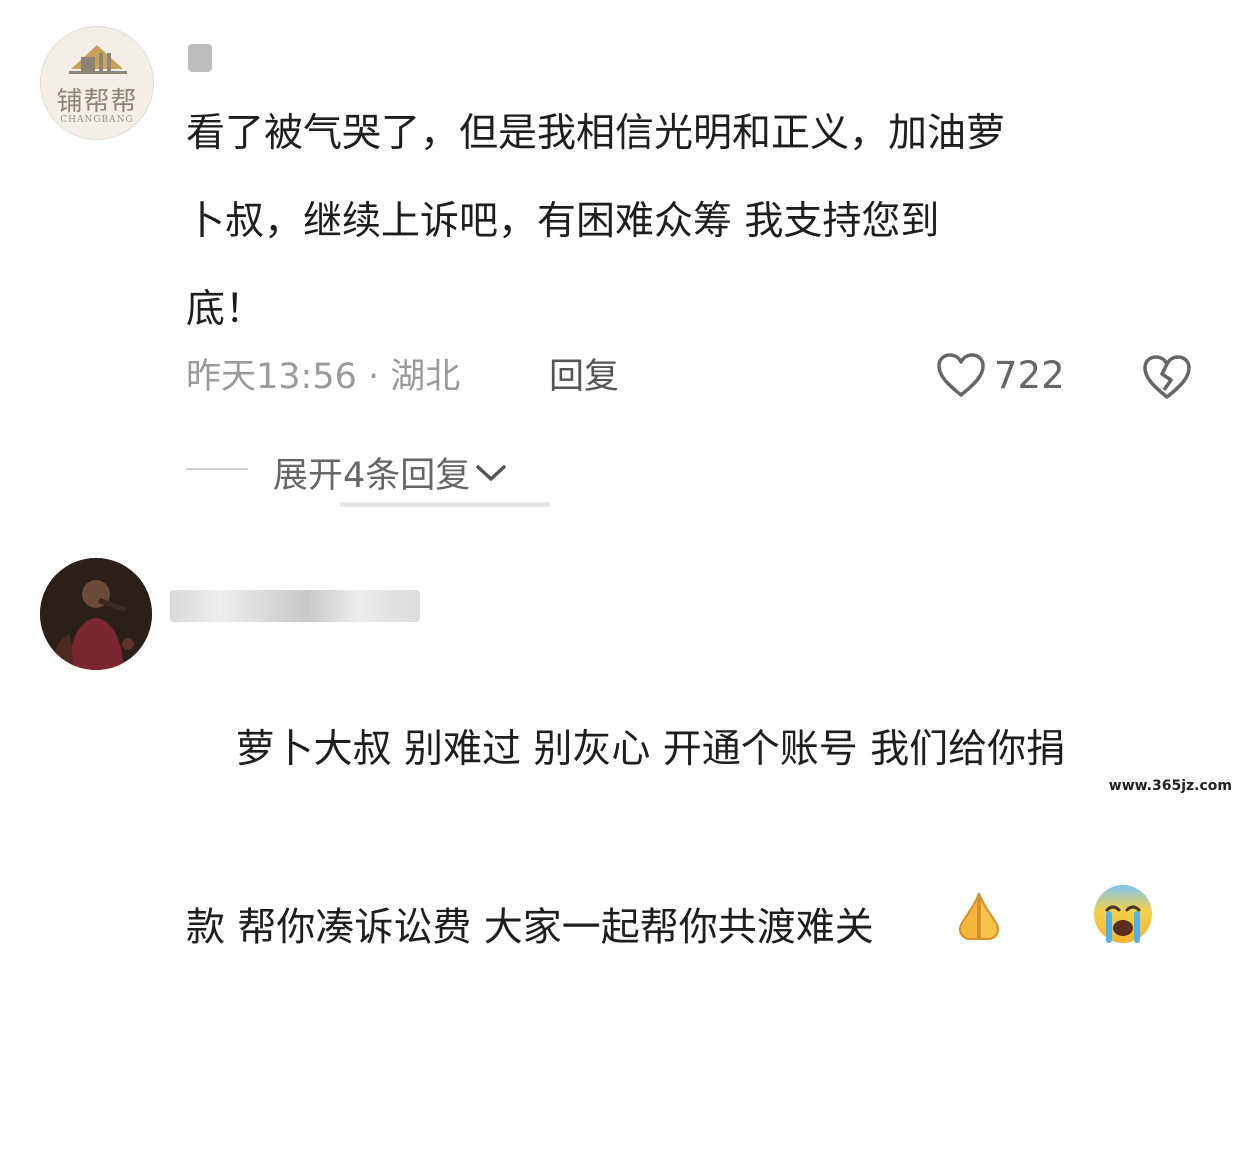 The image size is (1242, 1154). Describe the element at coordinates (1170, 786) in the screenshot. I see `watermark: www.365jz.com` at that location.